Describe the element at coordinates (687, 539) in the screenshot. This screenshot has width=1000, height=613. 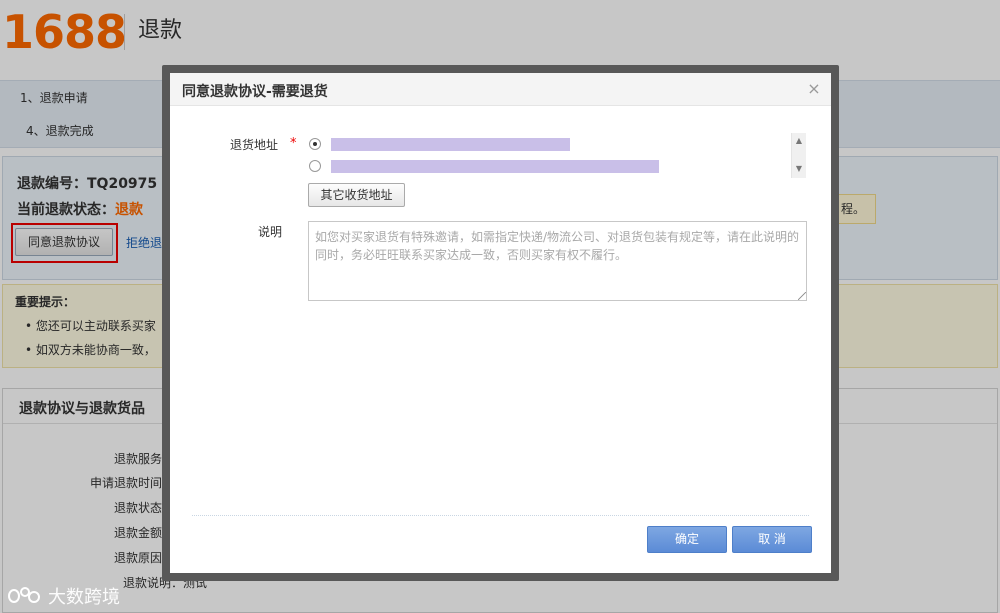
I see `confirm-button: 确定` at that location.